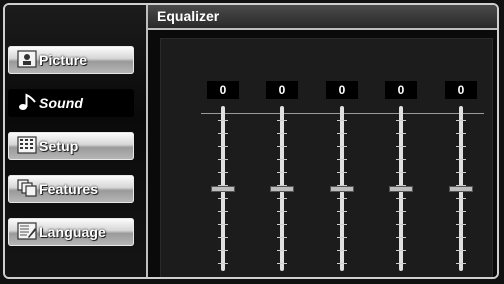 This screenshot has width=504, height=284. I want to click on sidebar-item-label: Language, so click(72, 232).